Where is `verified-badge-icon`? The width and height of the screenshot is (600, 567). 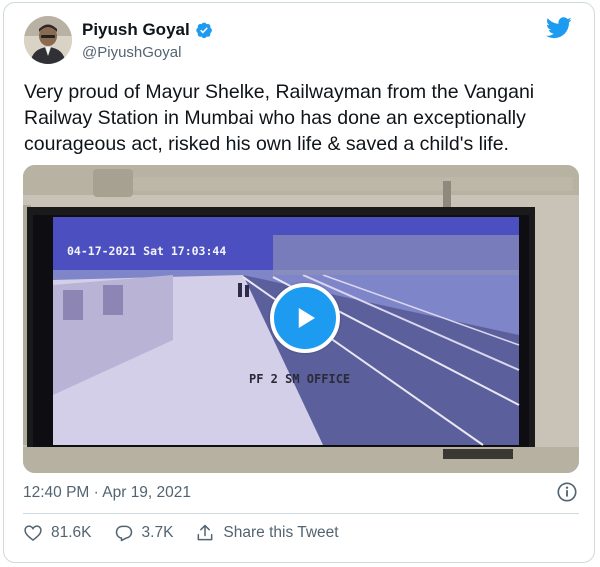
verified-badge-icon is located at coordinates (204, 30).